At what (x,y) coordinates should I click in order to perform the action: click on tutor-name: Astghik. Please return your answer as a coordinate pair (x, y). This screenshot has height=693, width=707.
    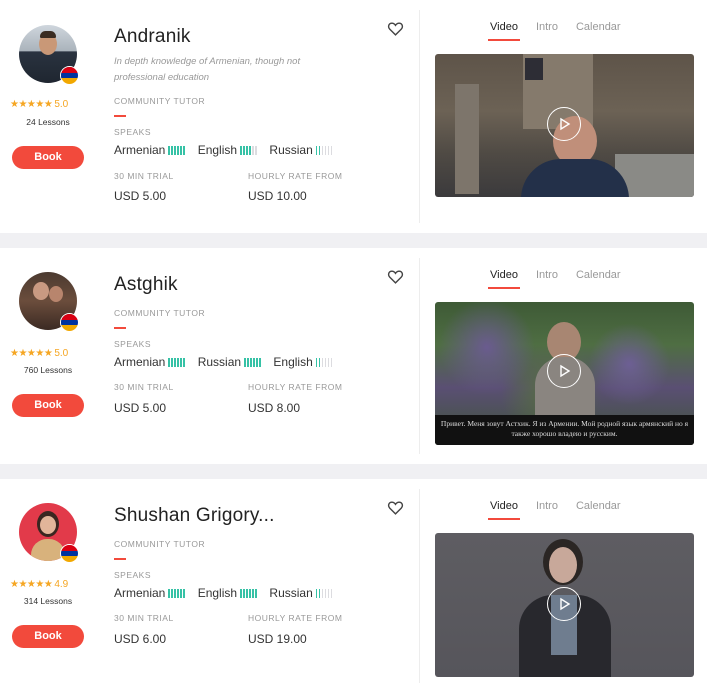
    Looking at the image, I should click on (146, 285).